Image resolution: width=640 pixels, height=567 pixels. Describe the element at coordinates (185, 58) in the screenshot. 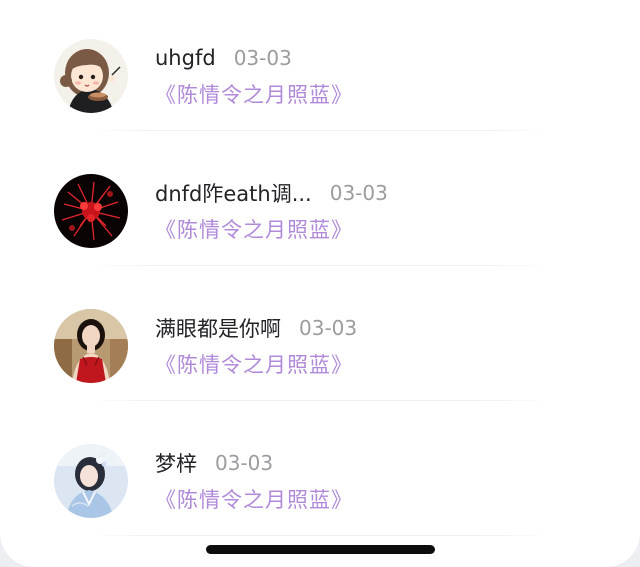

I see `user-name: uhgfd` at that location.